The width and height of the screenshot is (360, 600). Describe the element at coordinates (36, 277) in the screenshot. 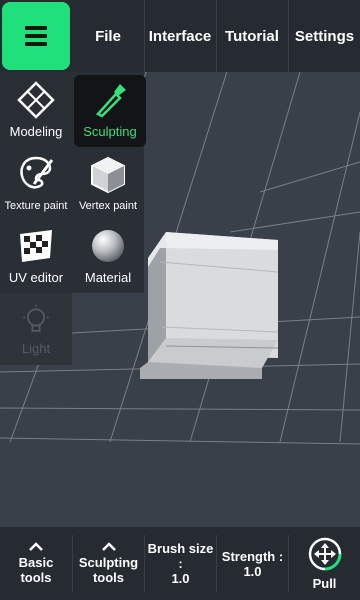

I see `mode-uv-editor-label: UV editor` at that location.